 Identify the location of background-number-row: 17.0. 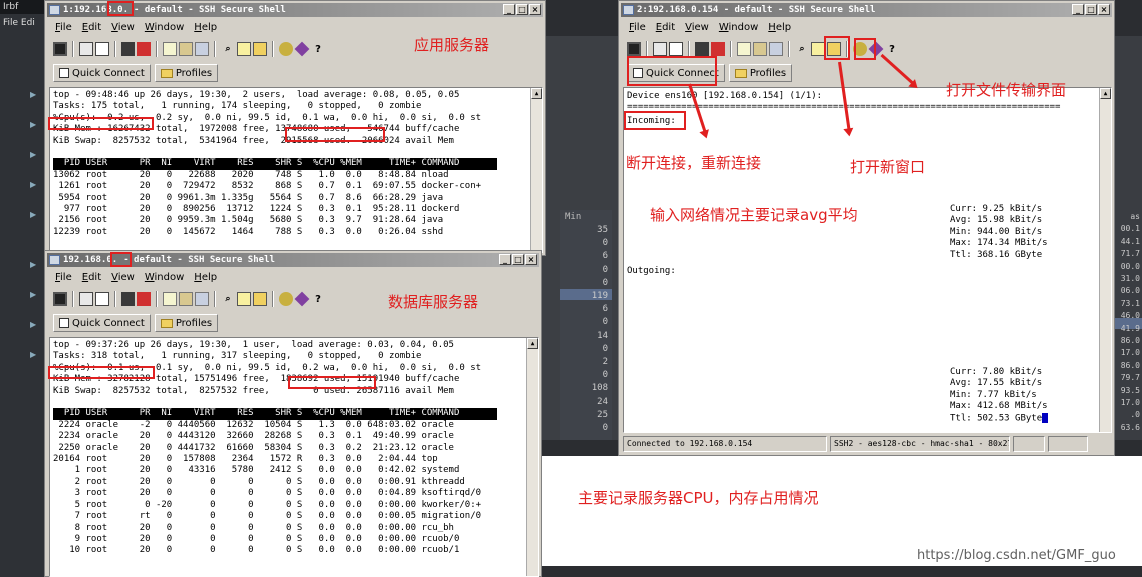
(1127, 404).